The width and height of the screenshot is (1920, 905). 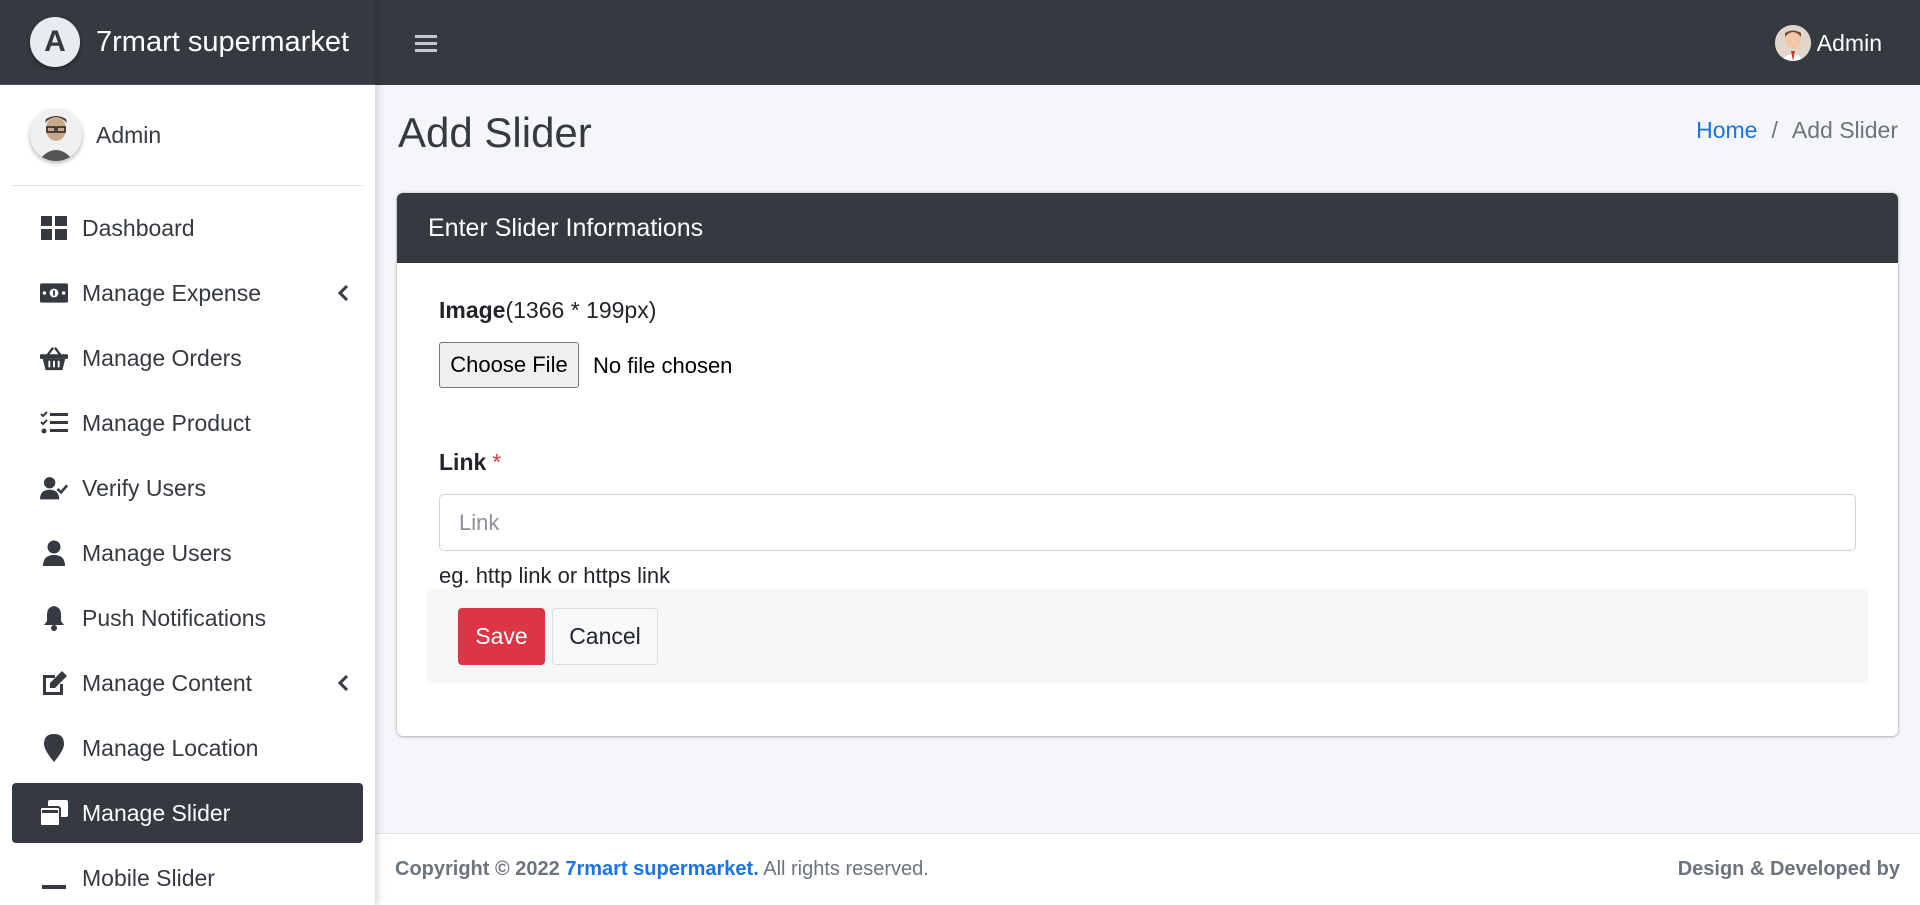 I want to click on image-size-hint: (1366 * 199px), so click(x=581, y=310).